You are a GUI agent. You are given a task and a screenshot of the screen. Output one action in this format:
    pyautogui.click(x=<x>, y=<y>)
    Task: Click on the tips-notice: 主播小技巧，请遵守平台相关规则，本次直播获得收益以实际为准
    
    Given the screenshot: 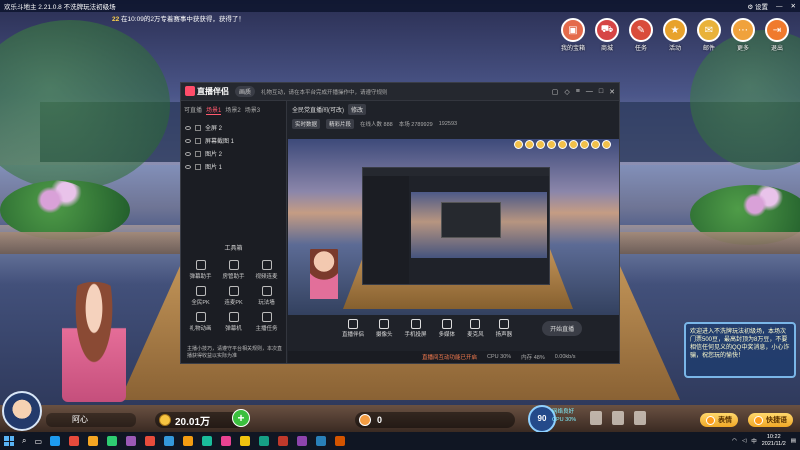 What is the action you would take?
    pyautogui.click(x=235, y=352)
    